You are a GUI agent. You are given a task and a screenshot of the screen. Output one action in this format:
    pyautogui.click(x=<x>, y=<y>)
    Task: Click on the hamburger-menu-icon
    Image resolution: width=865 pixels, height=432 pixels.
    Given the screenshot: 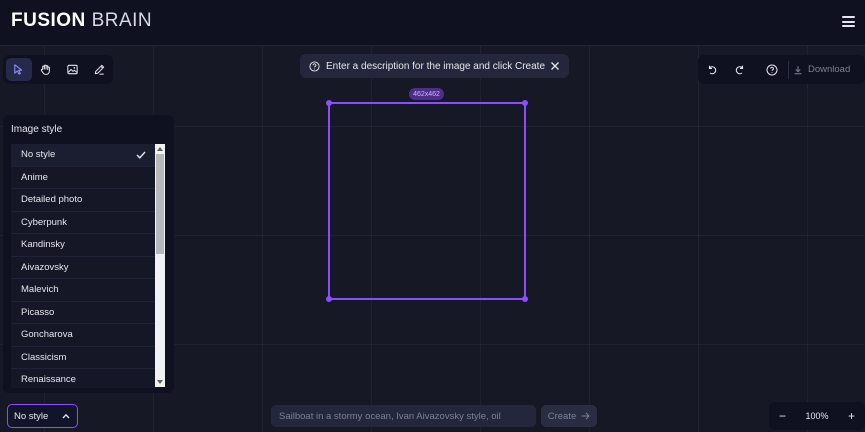 What is the action you would take?
    pyautogui.click(x=848, y=21)
    